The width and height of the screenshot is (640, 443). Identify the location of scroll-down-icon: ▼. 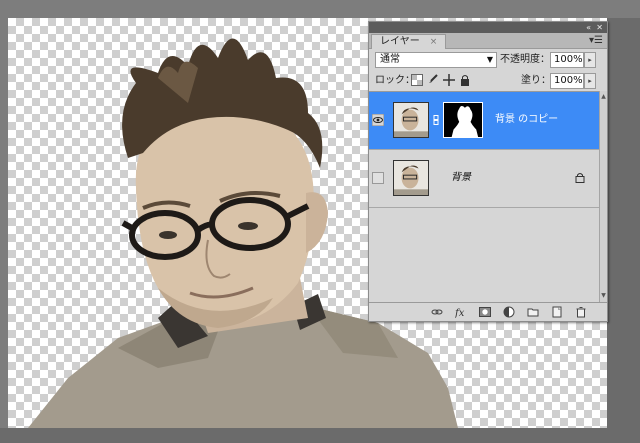
(603, 296).